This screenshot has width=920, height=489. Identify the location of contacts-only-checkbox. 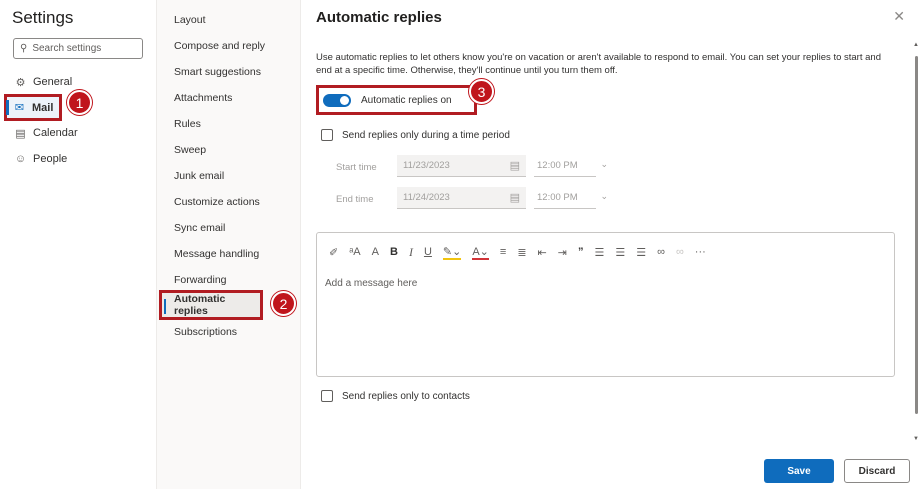
(327, 396).